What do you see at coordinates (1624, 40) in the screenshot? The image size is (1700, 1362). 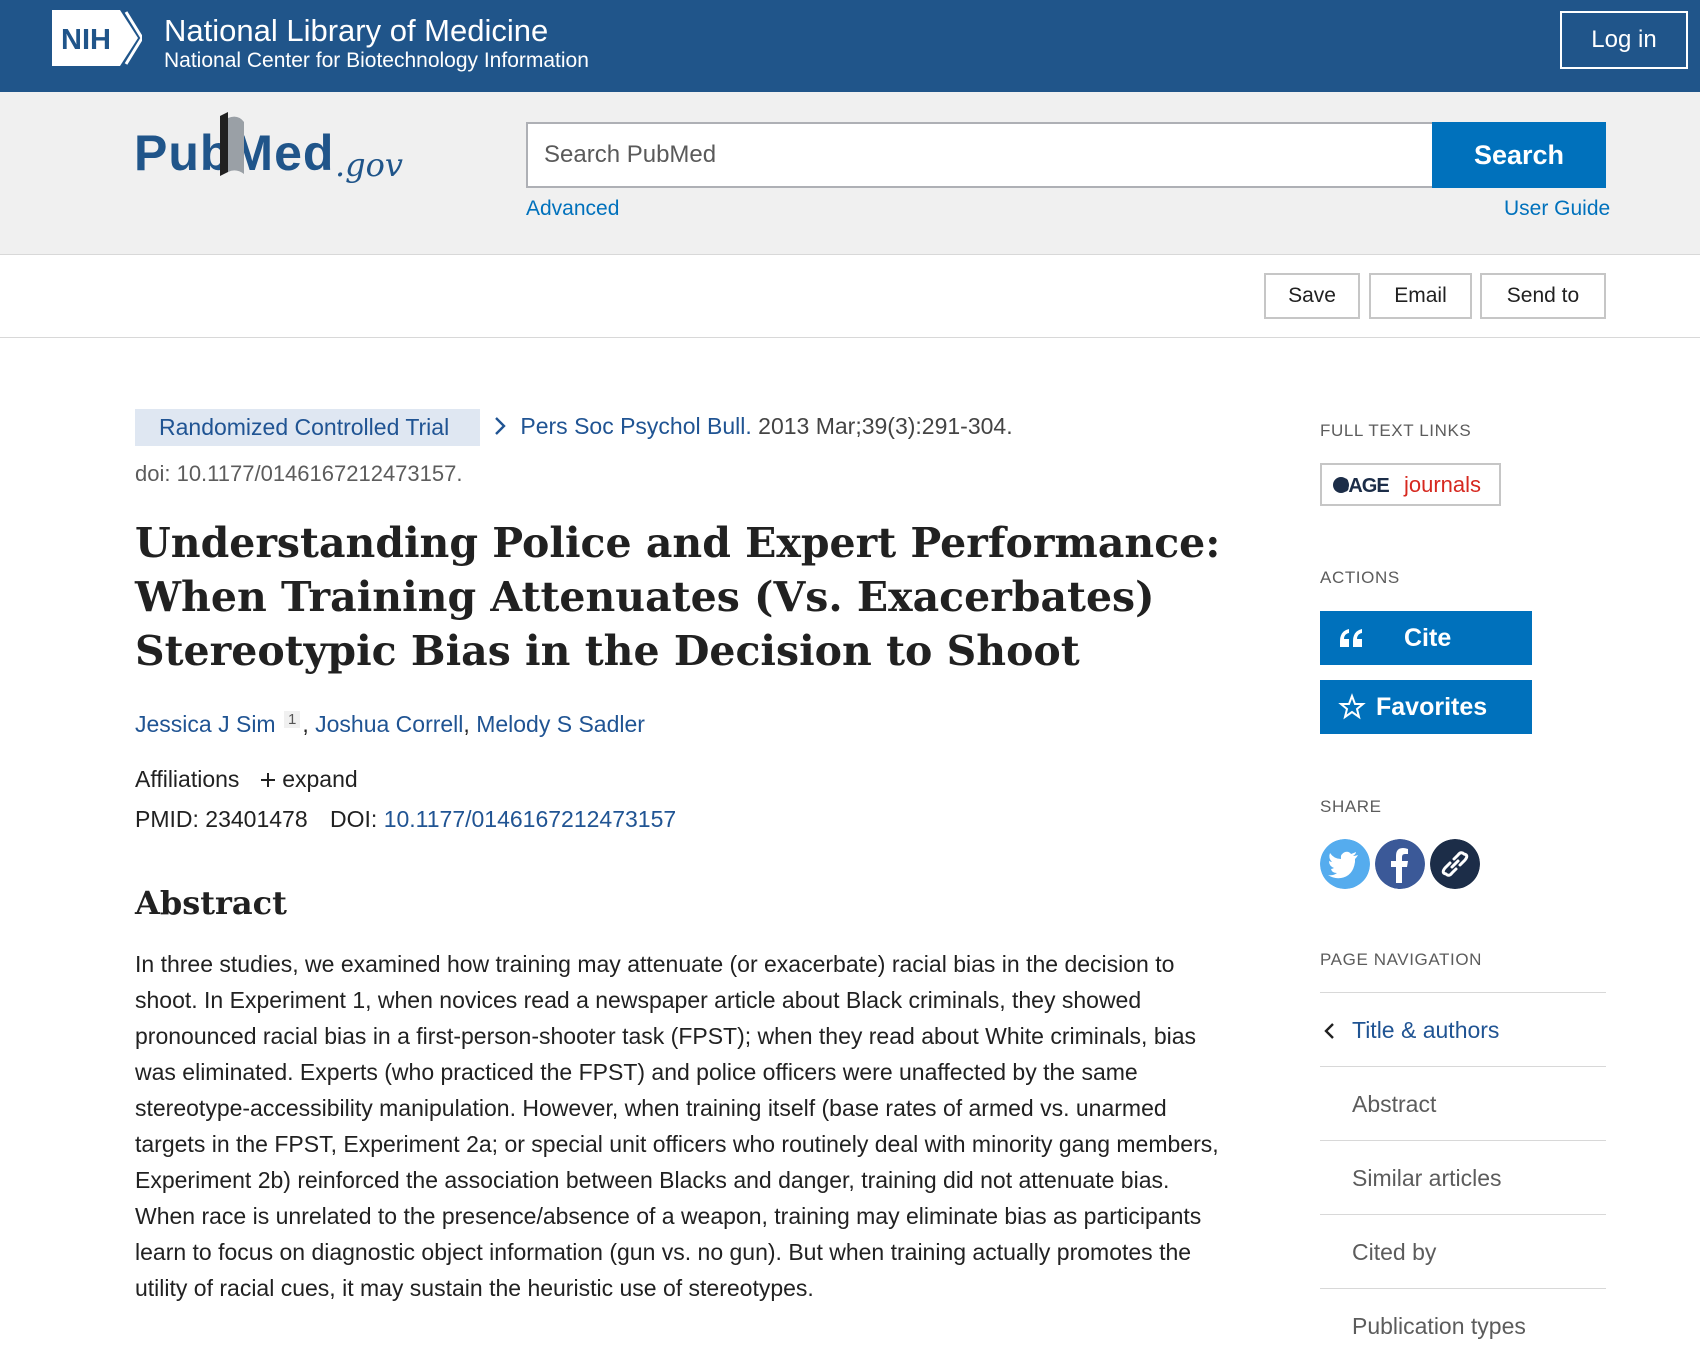 I see `login-button: Log in` at bounding box center [1624, 40].